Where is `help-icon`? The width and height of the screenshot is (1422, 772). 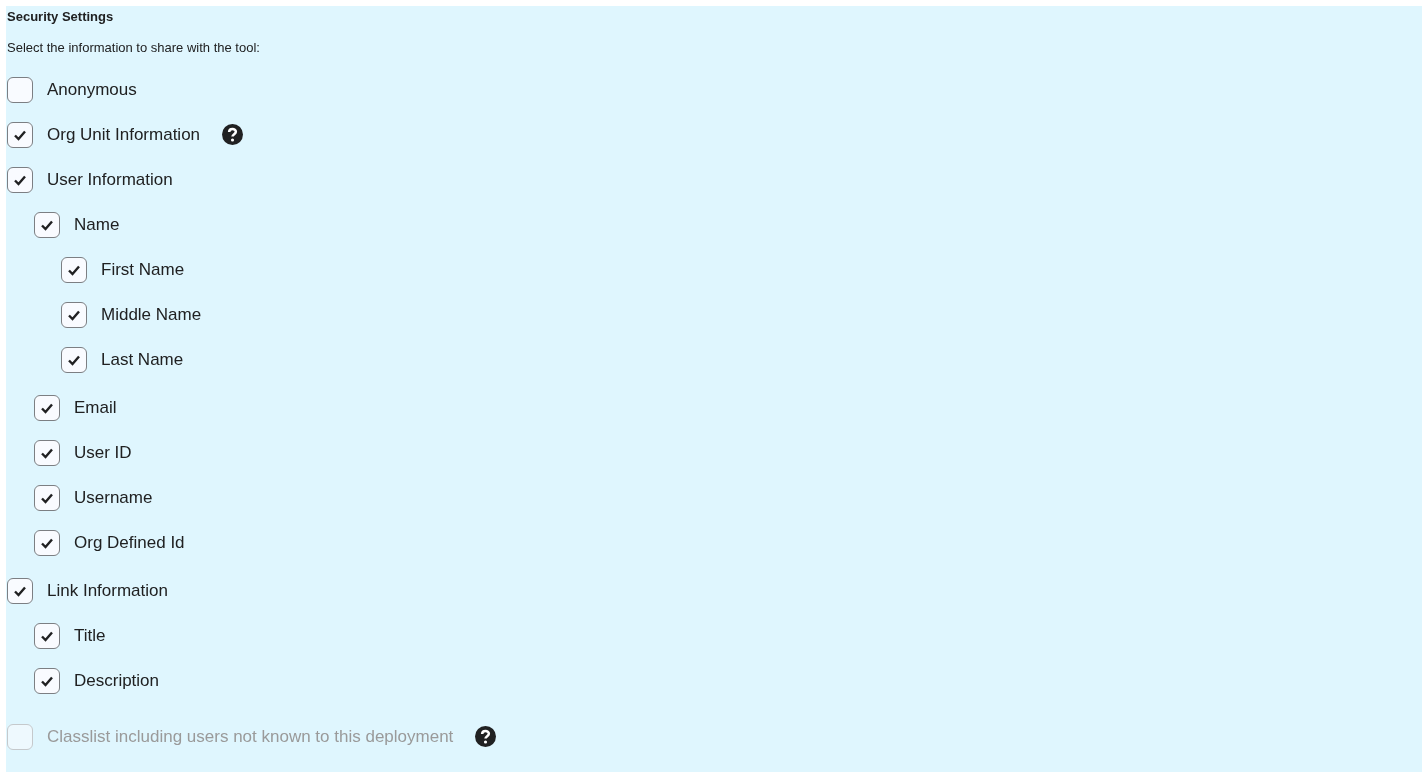 help-icon is located at coordinates (233, 134).